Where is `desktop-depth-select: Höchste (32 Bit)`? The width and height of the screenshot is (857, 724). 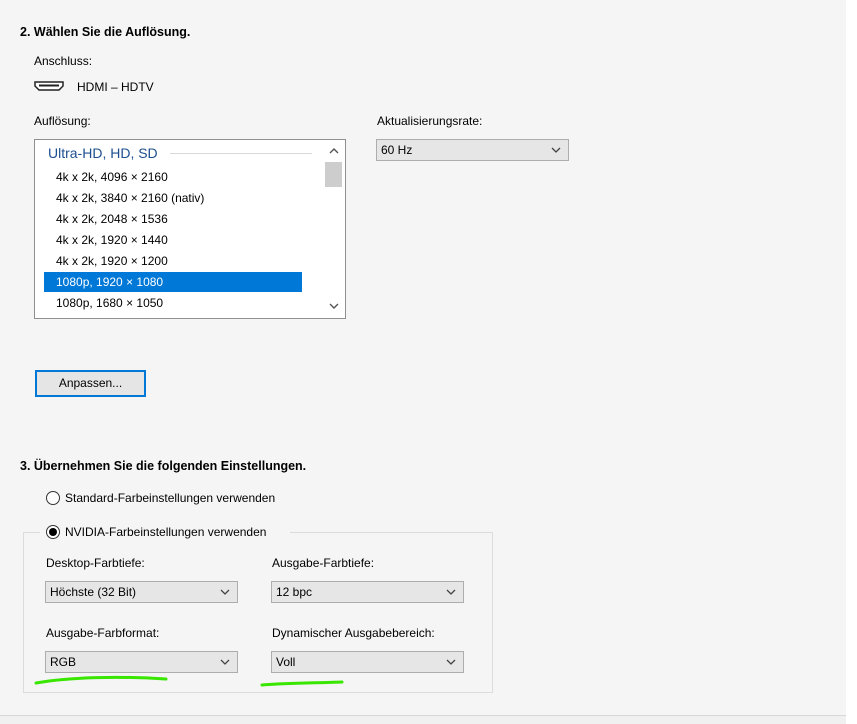
desktop-depth-select: Höchste (32 Bit) is located at coordinates (141, 592).